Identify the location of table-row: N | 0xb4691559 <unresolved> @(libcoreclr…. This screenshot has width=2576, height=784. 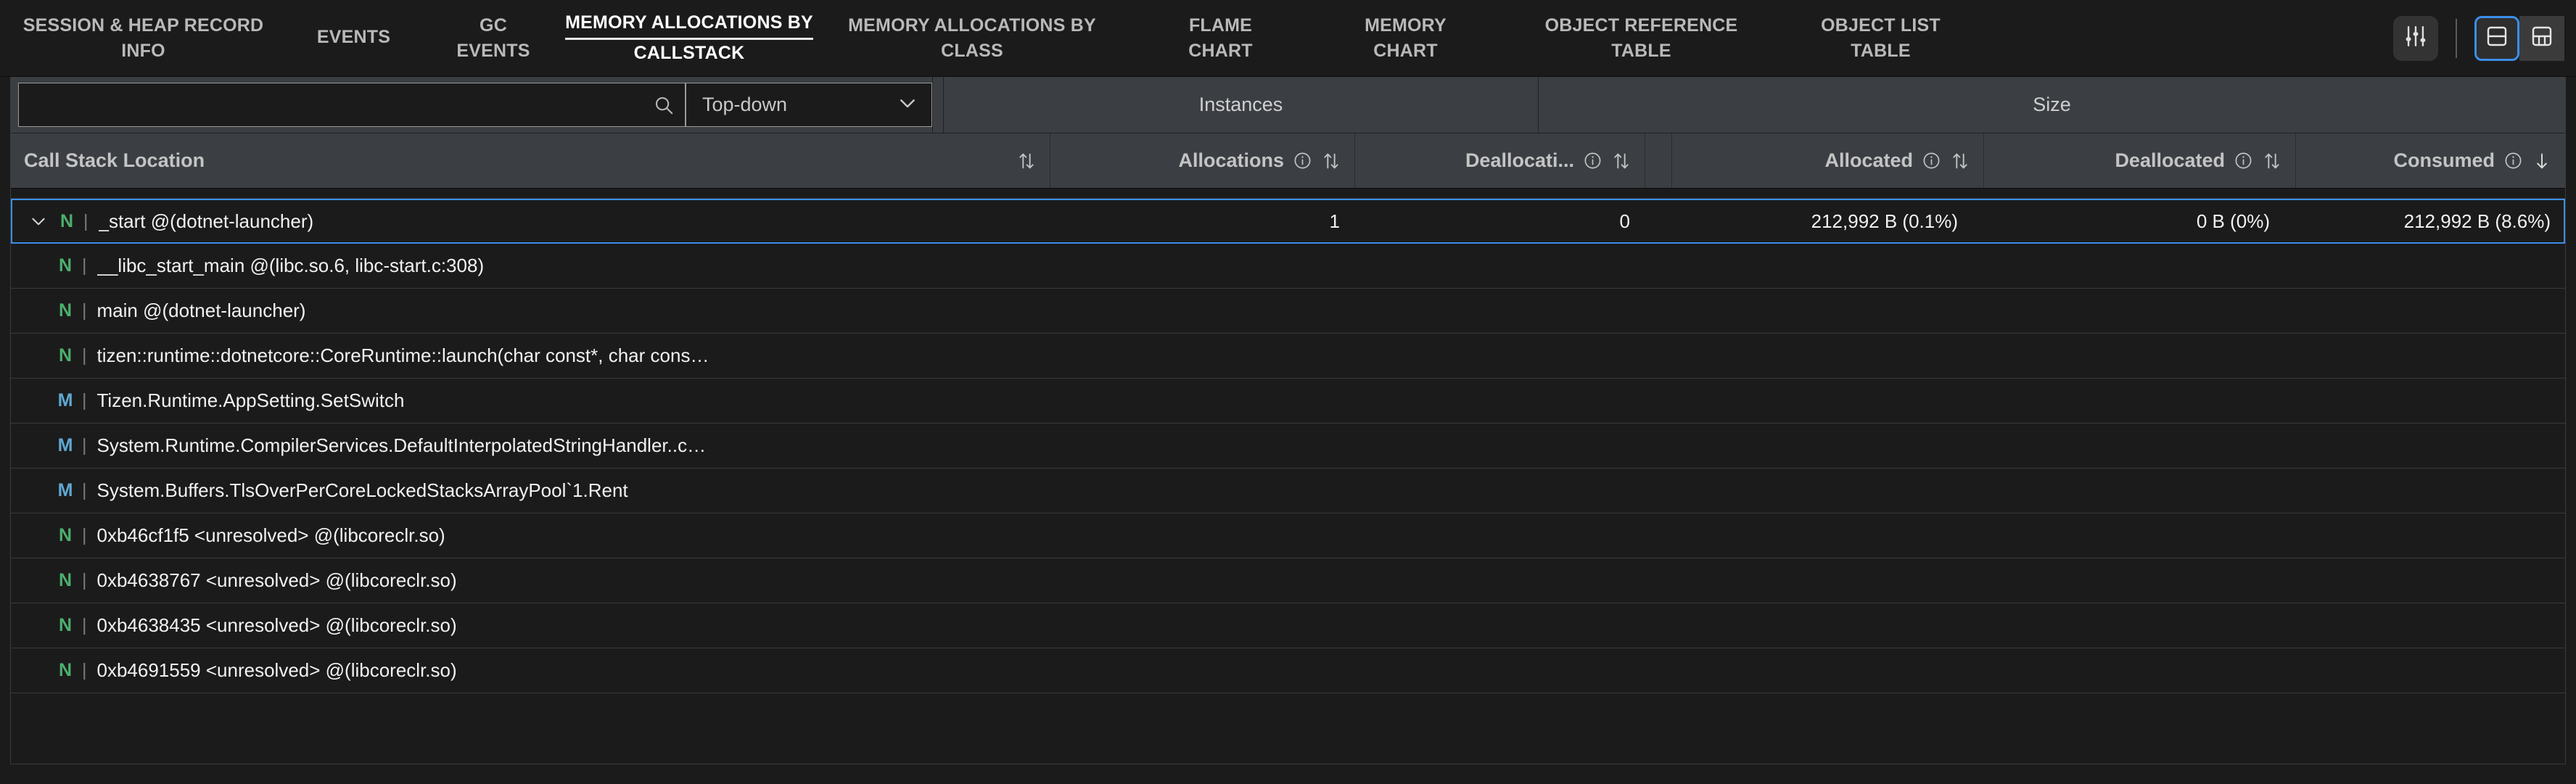
(1288, 670).